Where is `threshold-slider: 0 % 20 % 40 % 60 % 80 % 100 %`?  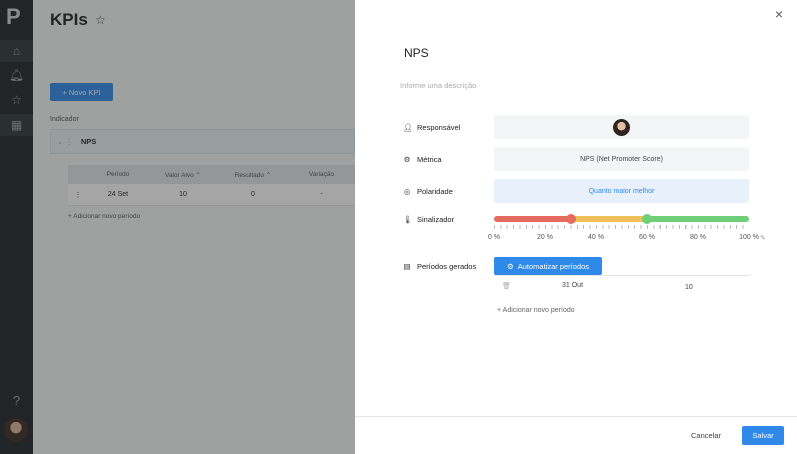 threshold-slider: 0 % 20 % 40 % 60 % 80 % 100 % is located at coordinates (623, 229).